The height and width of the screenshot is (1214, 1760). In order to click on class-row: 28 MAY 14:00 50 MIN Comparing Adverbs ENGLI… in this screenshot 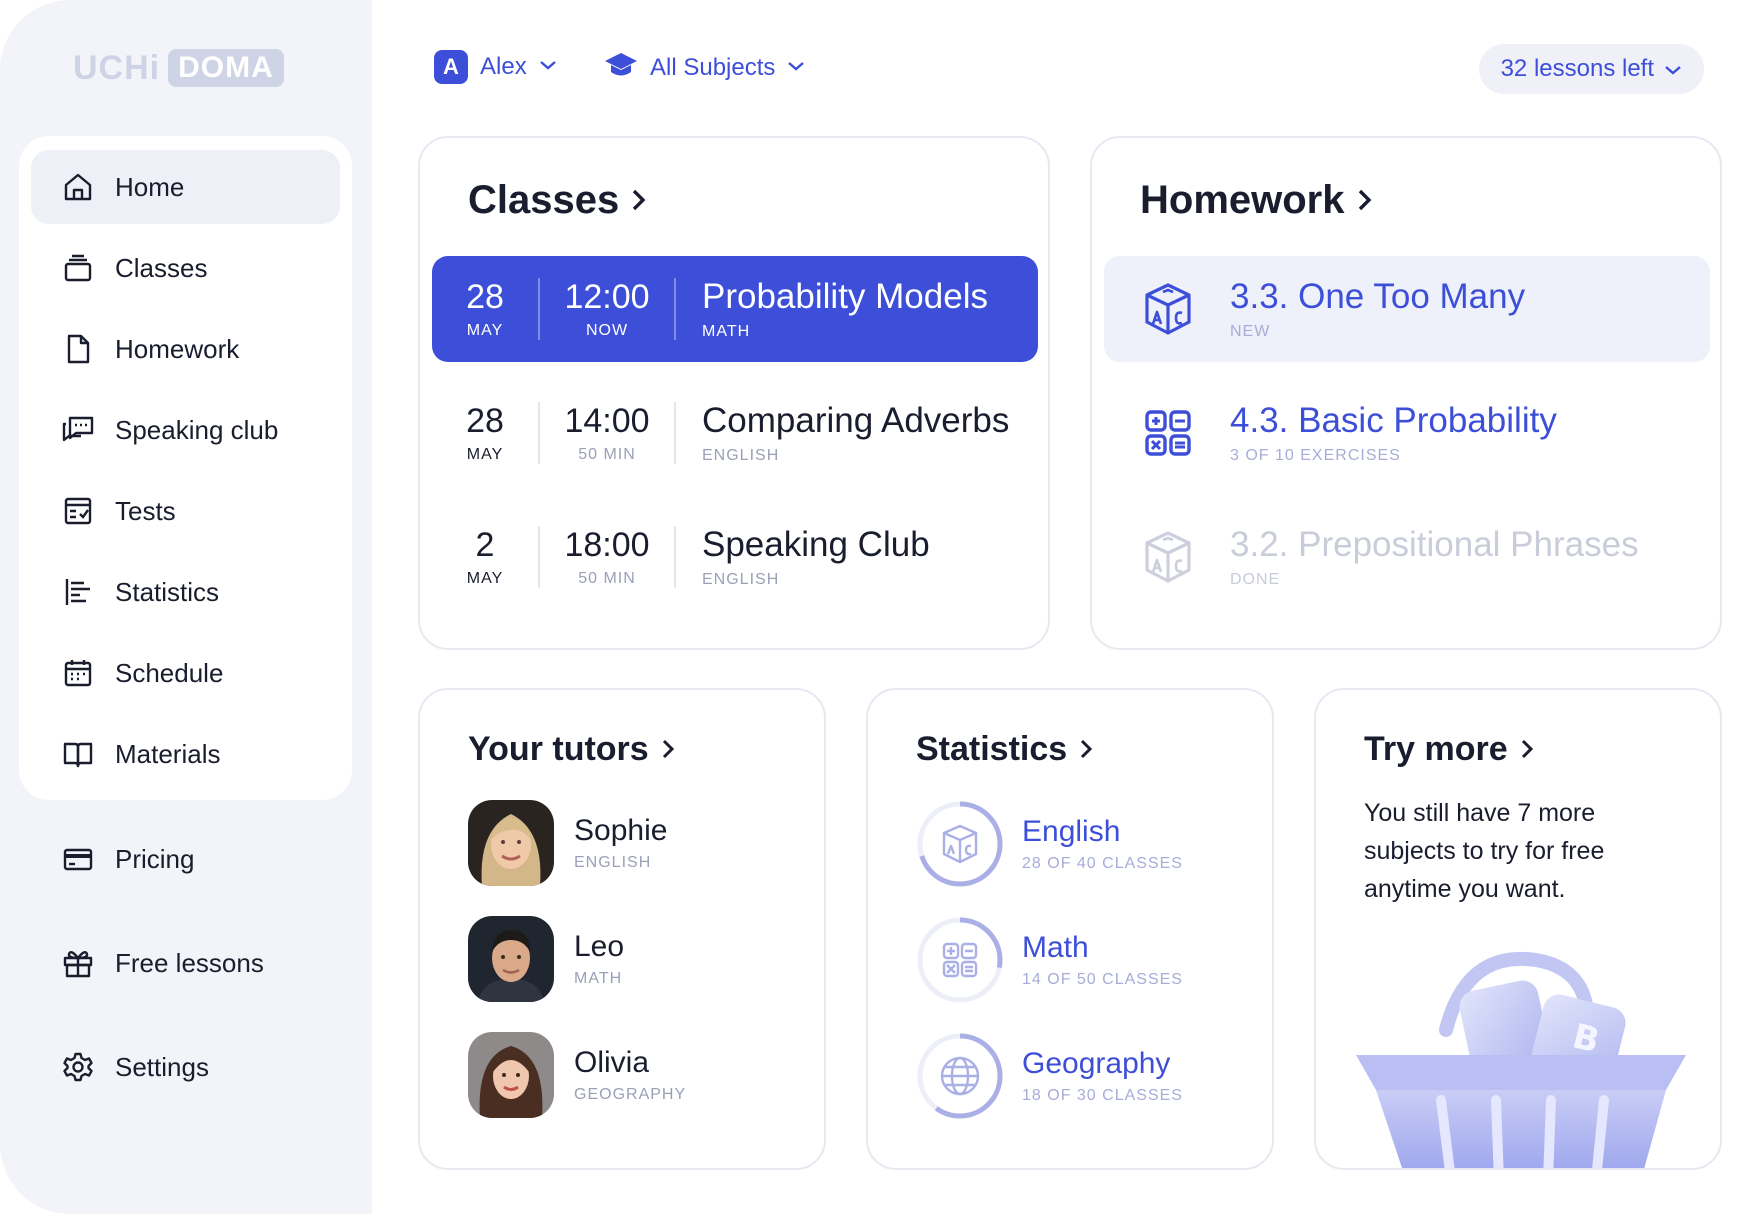, I will do `click(735, 433)`.